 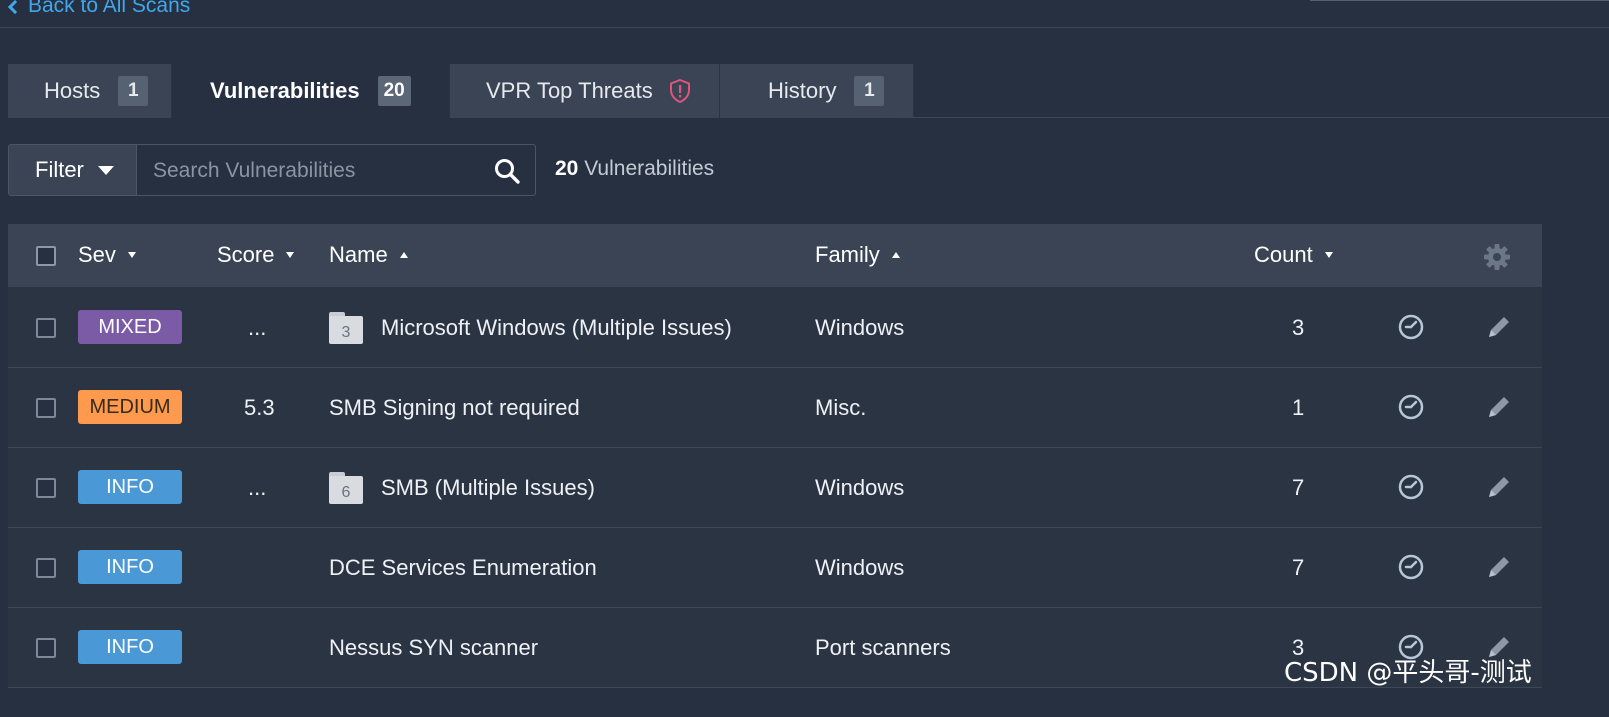 What do you see at coordinates (883, 647) in the screenshot?
I see `family-cell: Port scanners` at bounding box center [883, 647].